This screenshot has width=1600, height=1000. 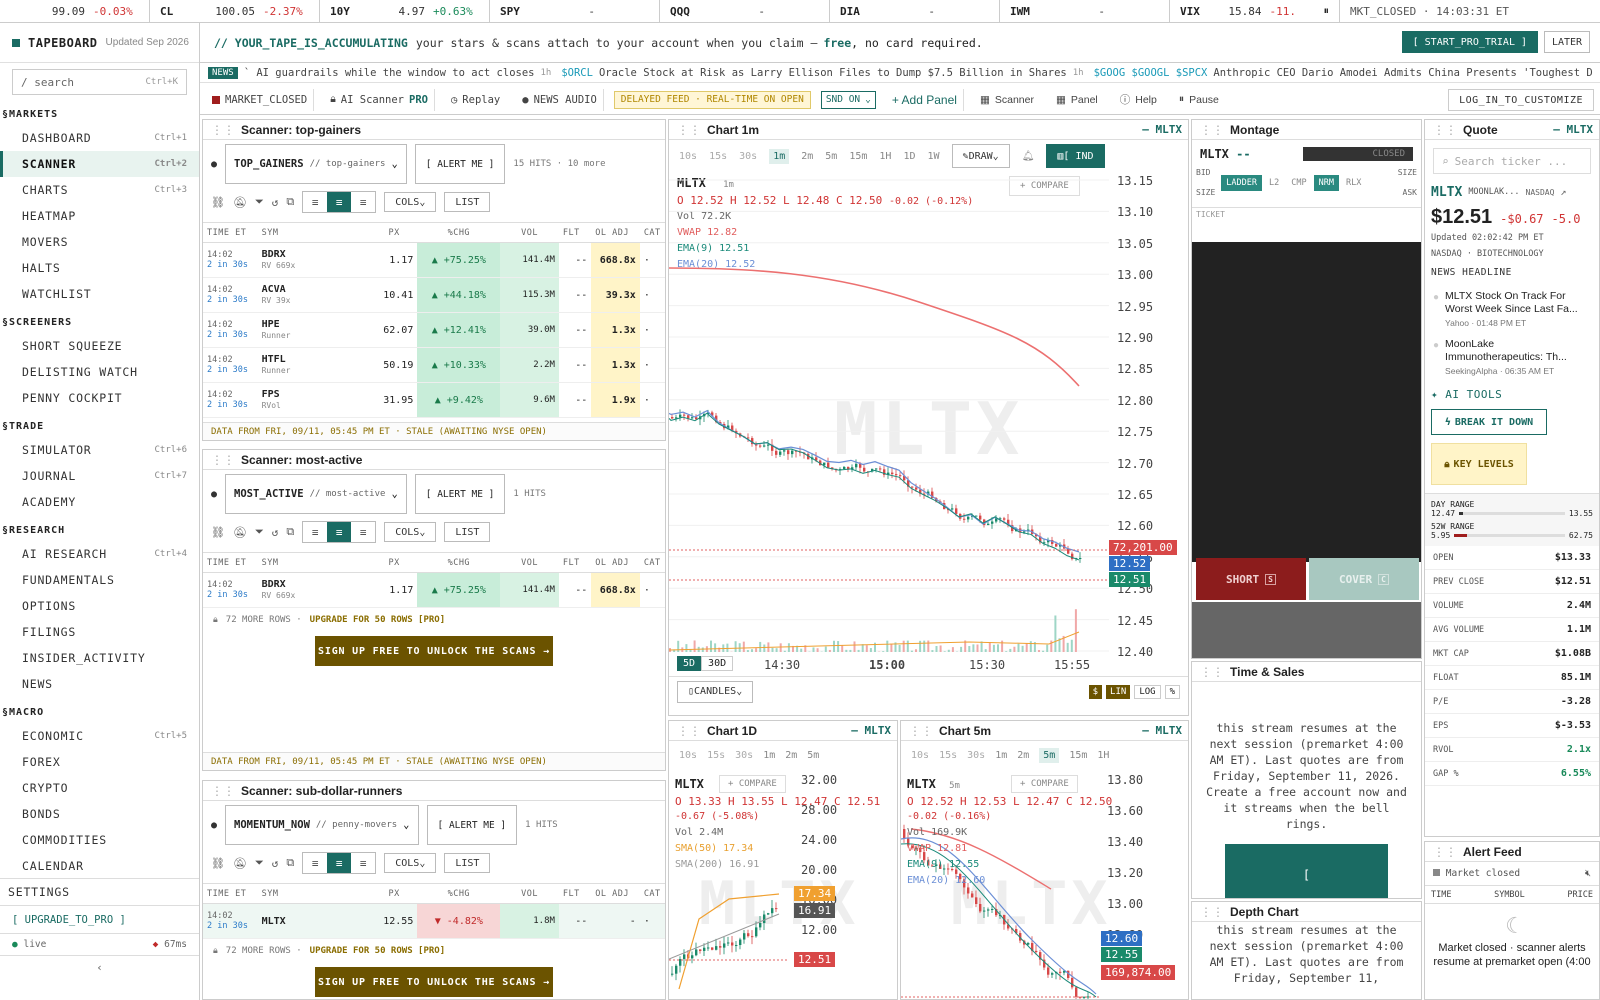 I want to click on column-header-cat: CAT, so click(x=652, y=232).